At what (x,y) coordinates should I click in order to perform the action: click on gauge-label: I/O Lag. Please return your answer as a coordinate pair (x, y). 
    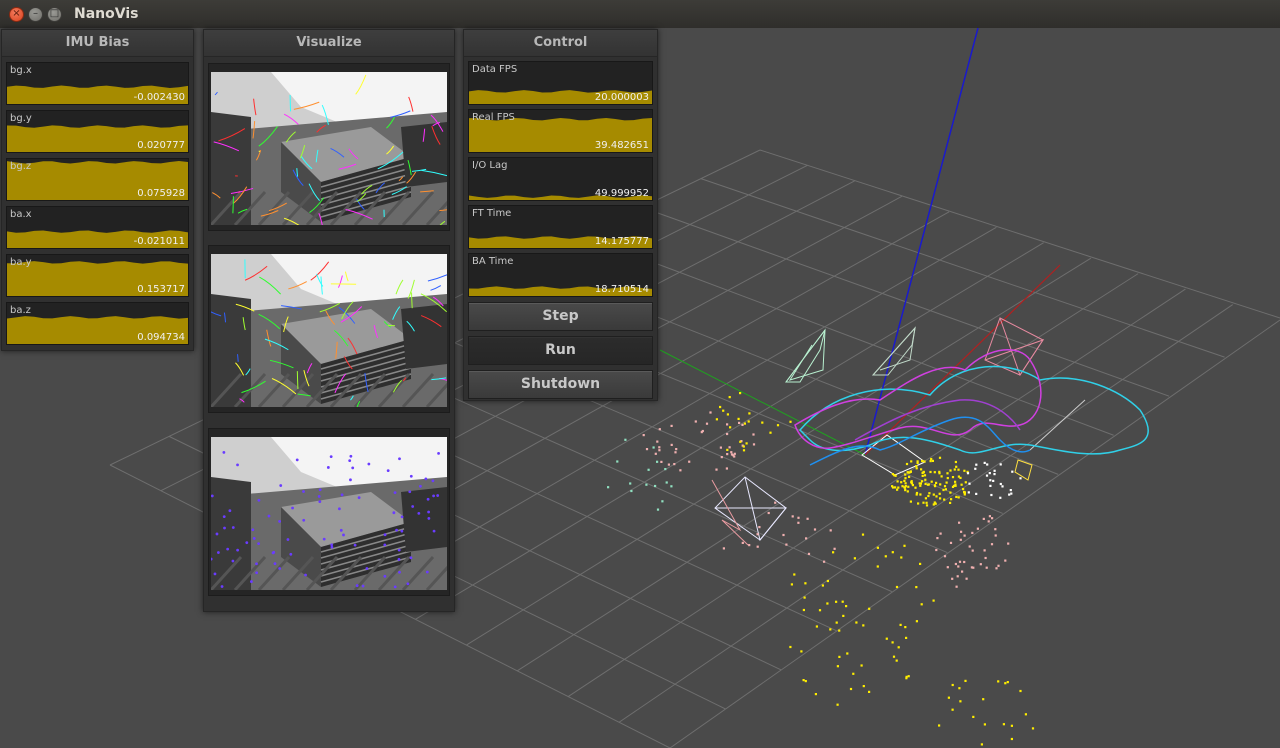
    Looking at the image, I should click on (490, 165).